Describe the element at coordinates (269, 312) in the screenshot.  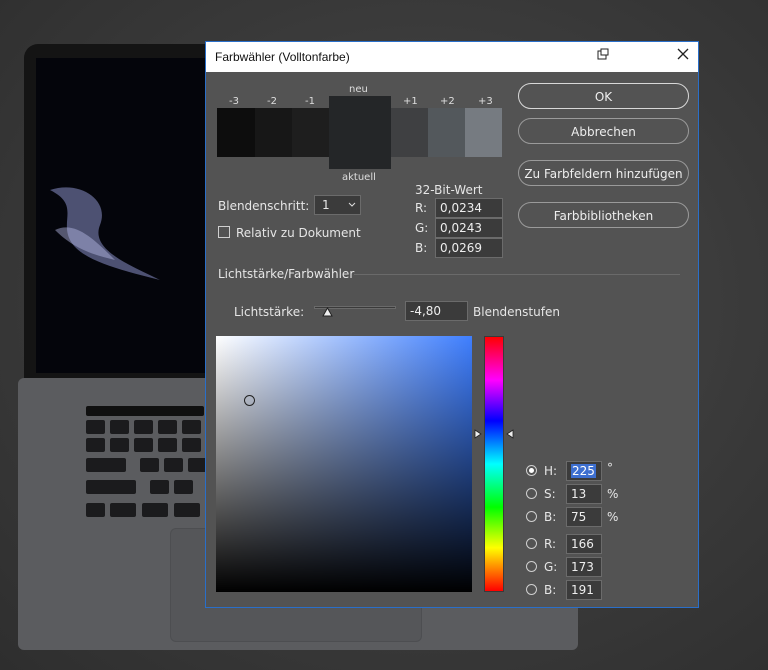
I see `intensity-label: Lichtstärke:` at that location.